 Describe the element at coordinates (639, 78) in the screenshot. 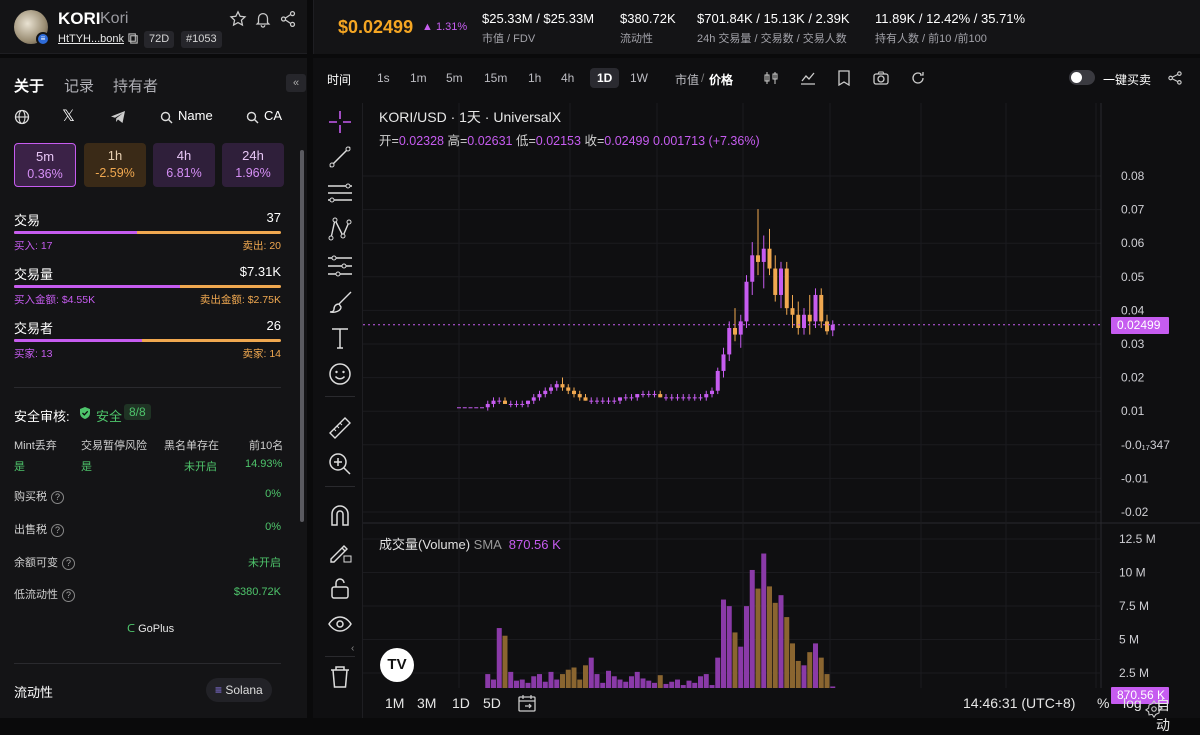

I see `interval-1w: 1W` at that location.